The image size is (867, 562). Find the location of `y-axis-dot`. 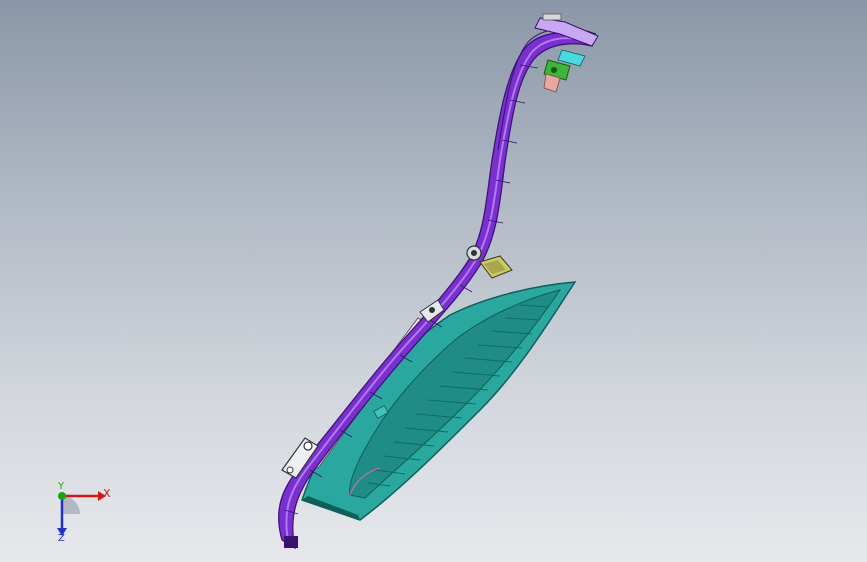

y-axis-dot is located at coordinates (62, 496).